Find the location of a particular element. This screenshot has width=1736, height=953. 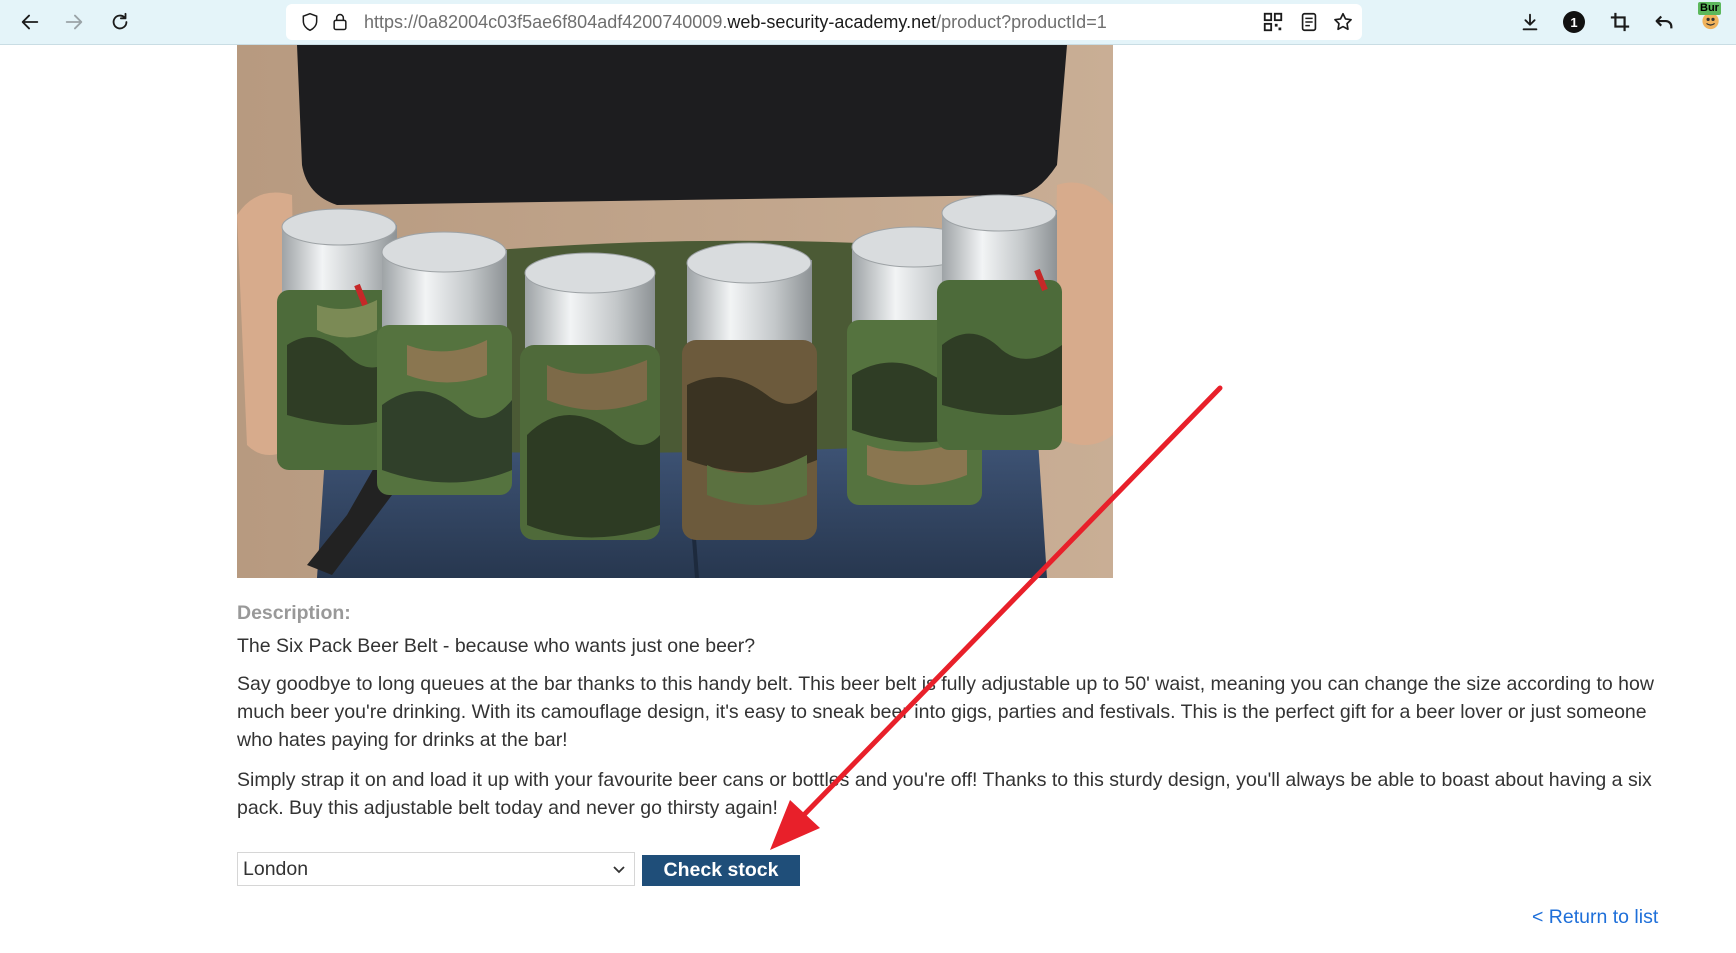

reload-icon is located at coordinates (120, 22).